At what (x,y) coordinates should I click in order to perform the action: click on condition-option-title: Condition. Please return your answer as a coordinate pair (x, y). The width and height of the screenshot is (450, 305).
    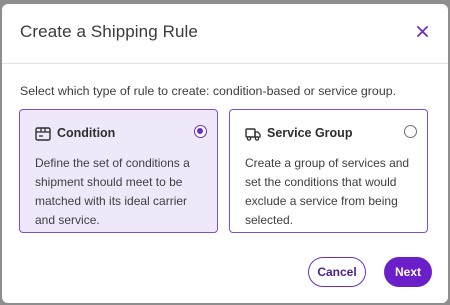
    Looking at the image, I should click on (86, 133).